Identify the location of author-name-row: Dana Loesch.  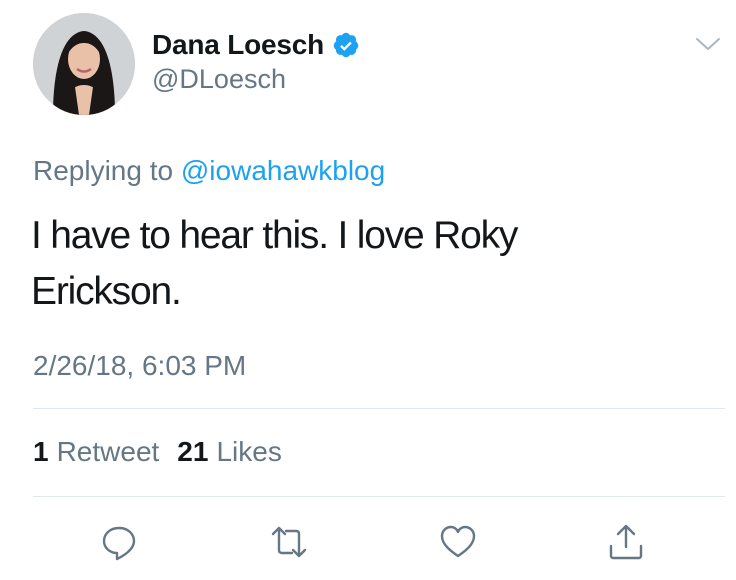
(256, 45).